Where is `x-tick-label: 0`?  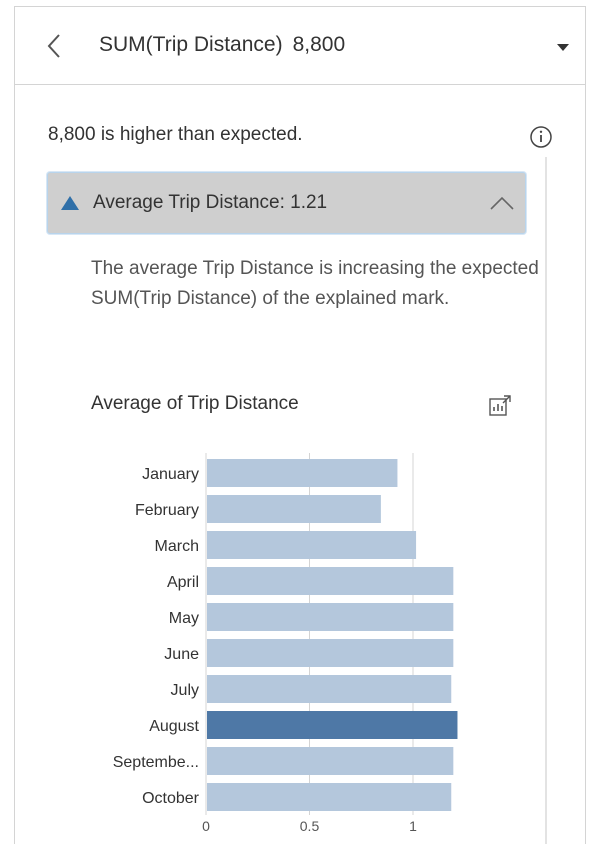
x-tick-label: 0 is located at coordinates (206, 826).